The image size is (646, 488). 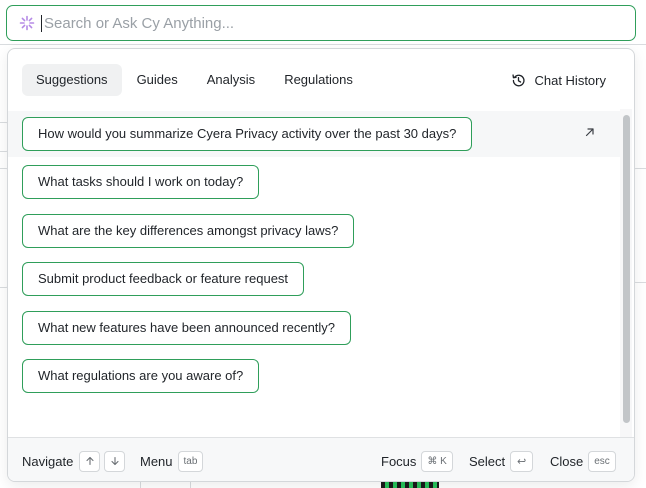 I want to click on tab-key: tab, so click(x=190, y=461).